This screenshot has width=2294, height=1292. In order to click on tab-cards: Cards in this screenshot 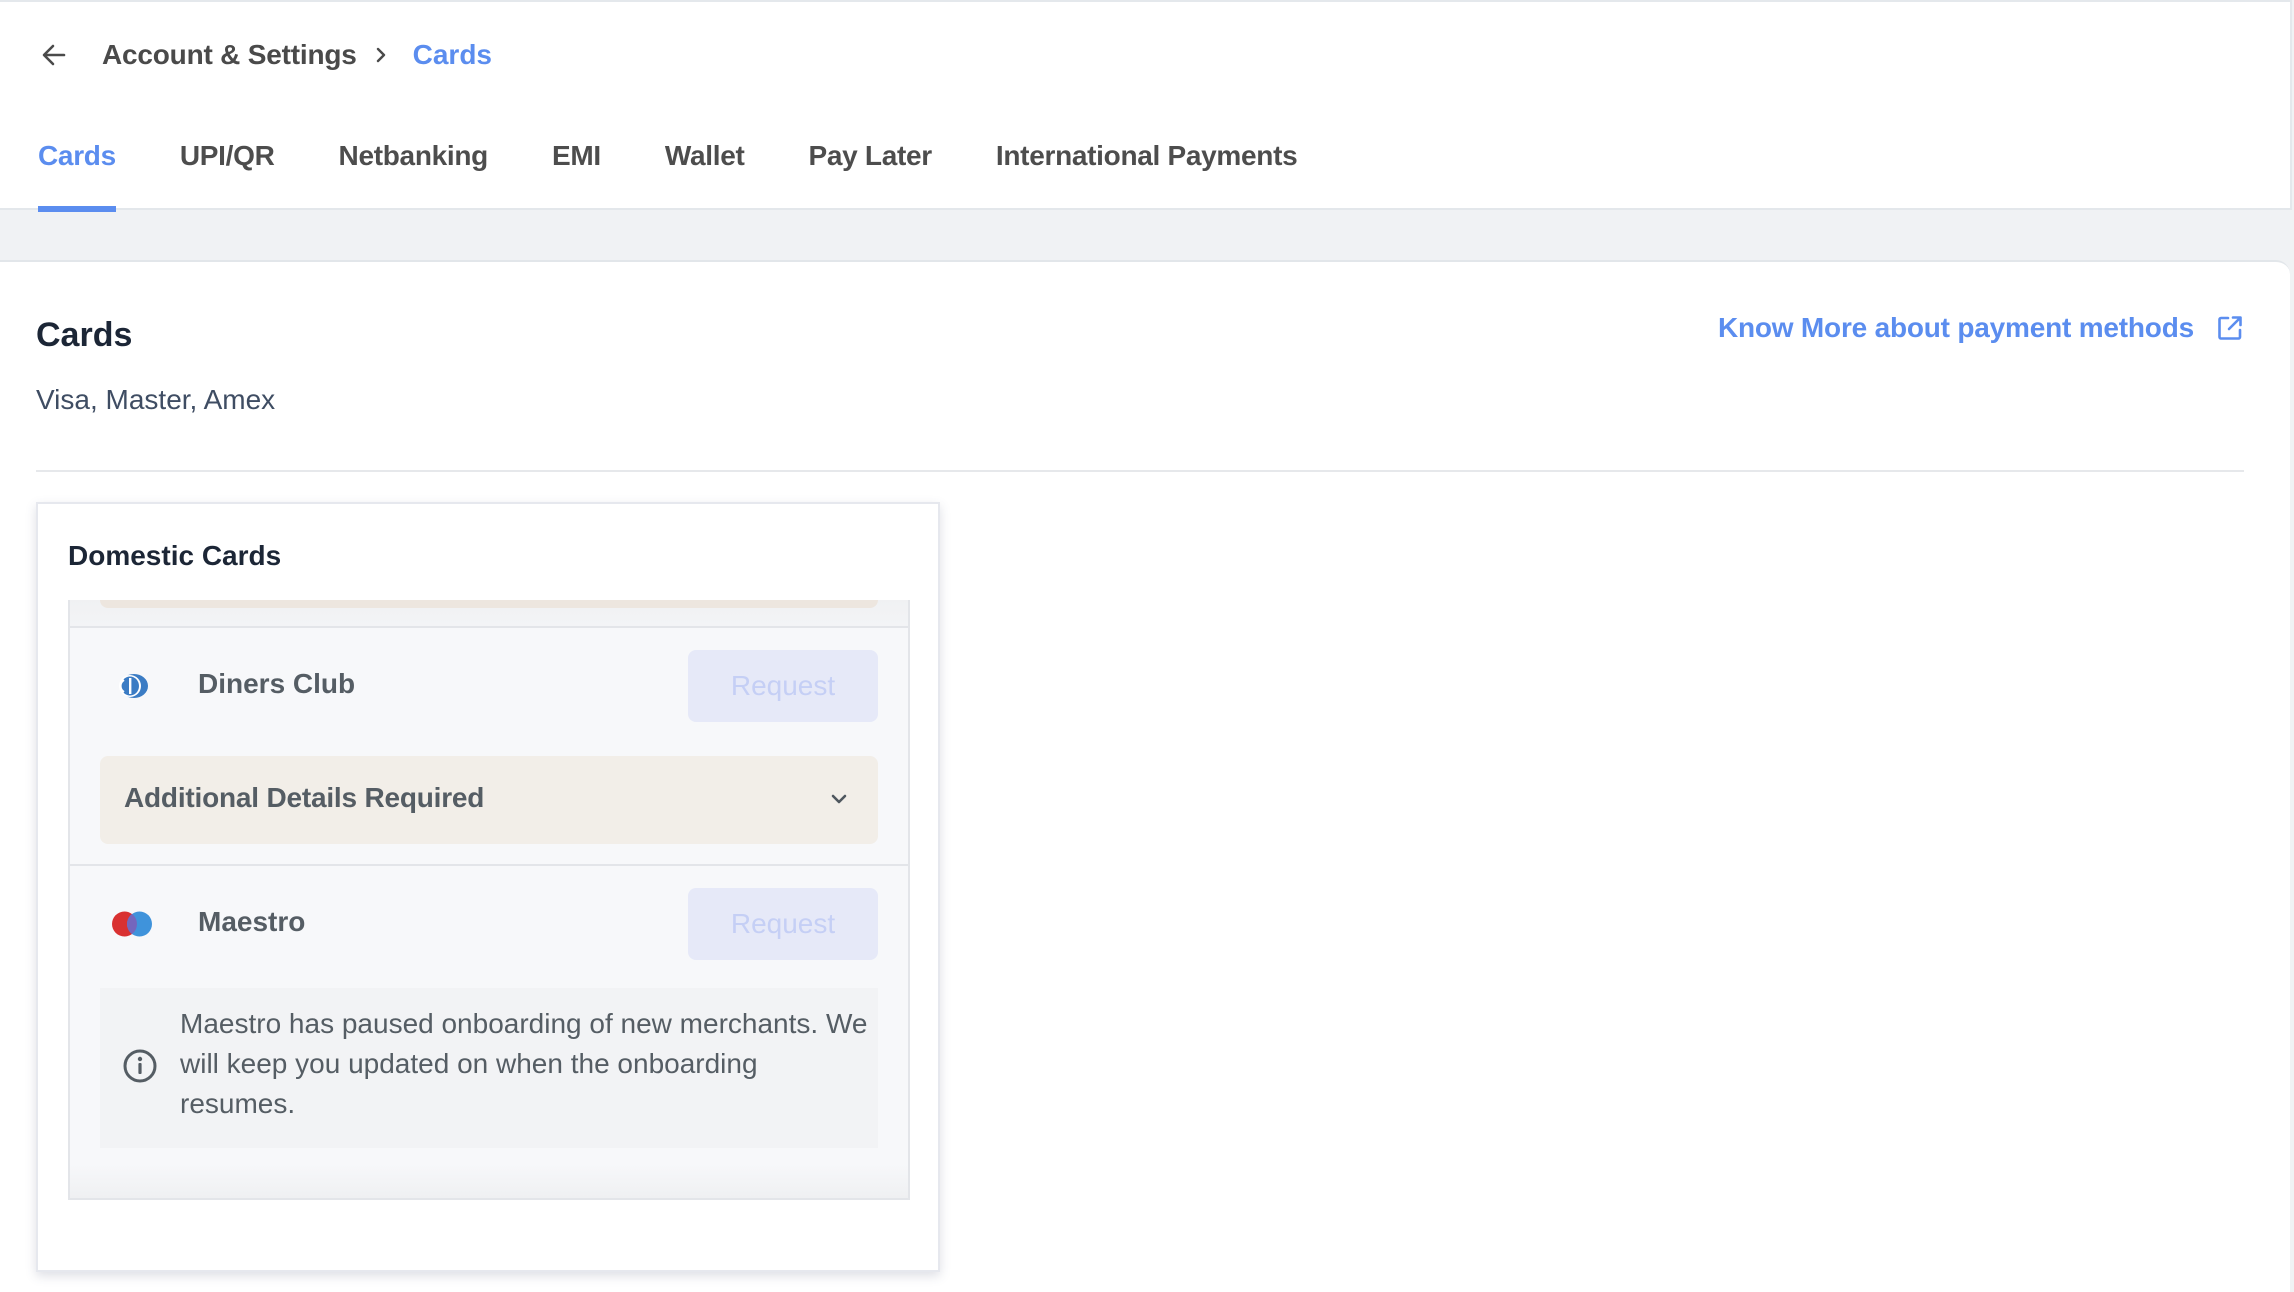, I will do `click(77, 173)`.